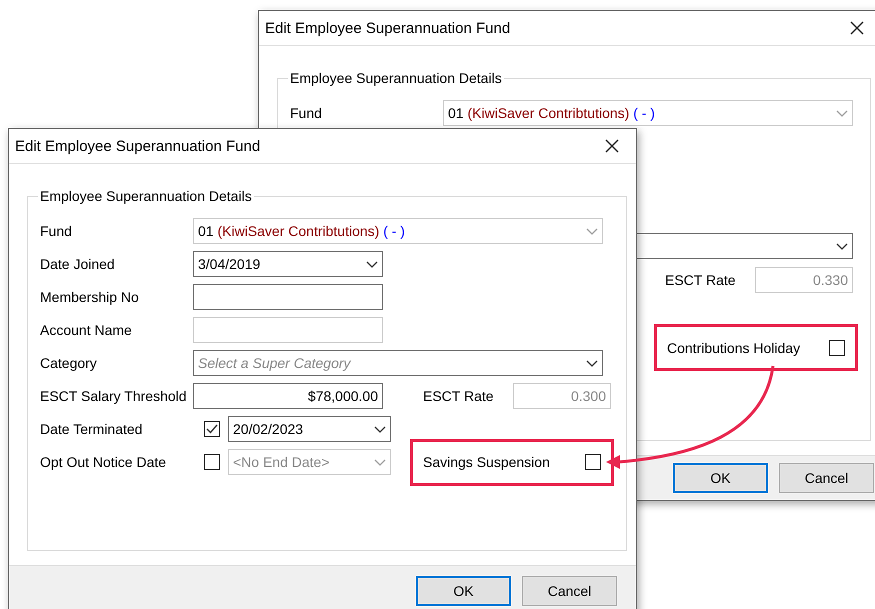 The image size is (875, 609). What do you see at coordinates (309, 429) in the screenshot?
I see `date-field: 20/02/2023` at bounding box center [309, 429].